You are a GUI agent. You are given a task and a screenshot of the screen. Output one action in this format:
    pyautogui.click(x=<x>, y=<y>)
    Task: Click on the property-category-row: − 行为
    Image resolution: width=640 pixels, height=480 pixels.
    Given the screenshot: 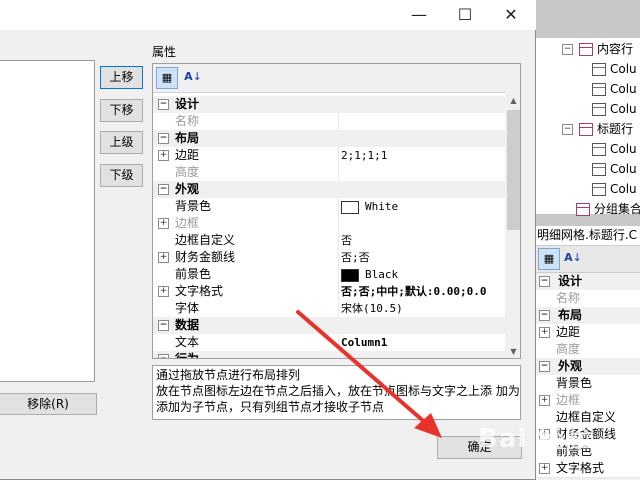 What is the action you would take?
    pyautogui.click(x=329, y=355)
    